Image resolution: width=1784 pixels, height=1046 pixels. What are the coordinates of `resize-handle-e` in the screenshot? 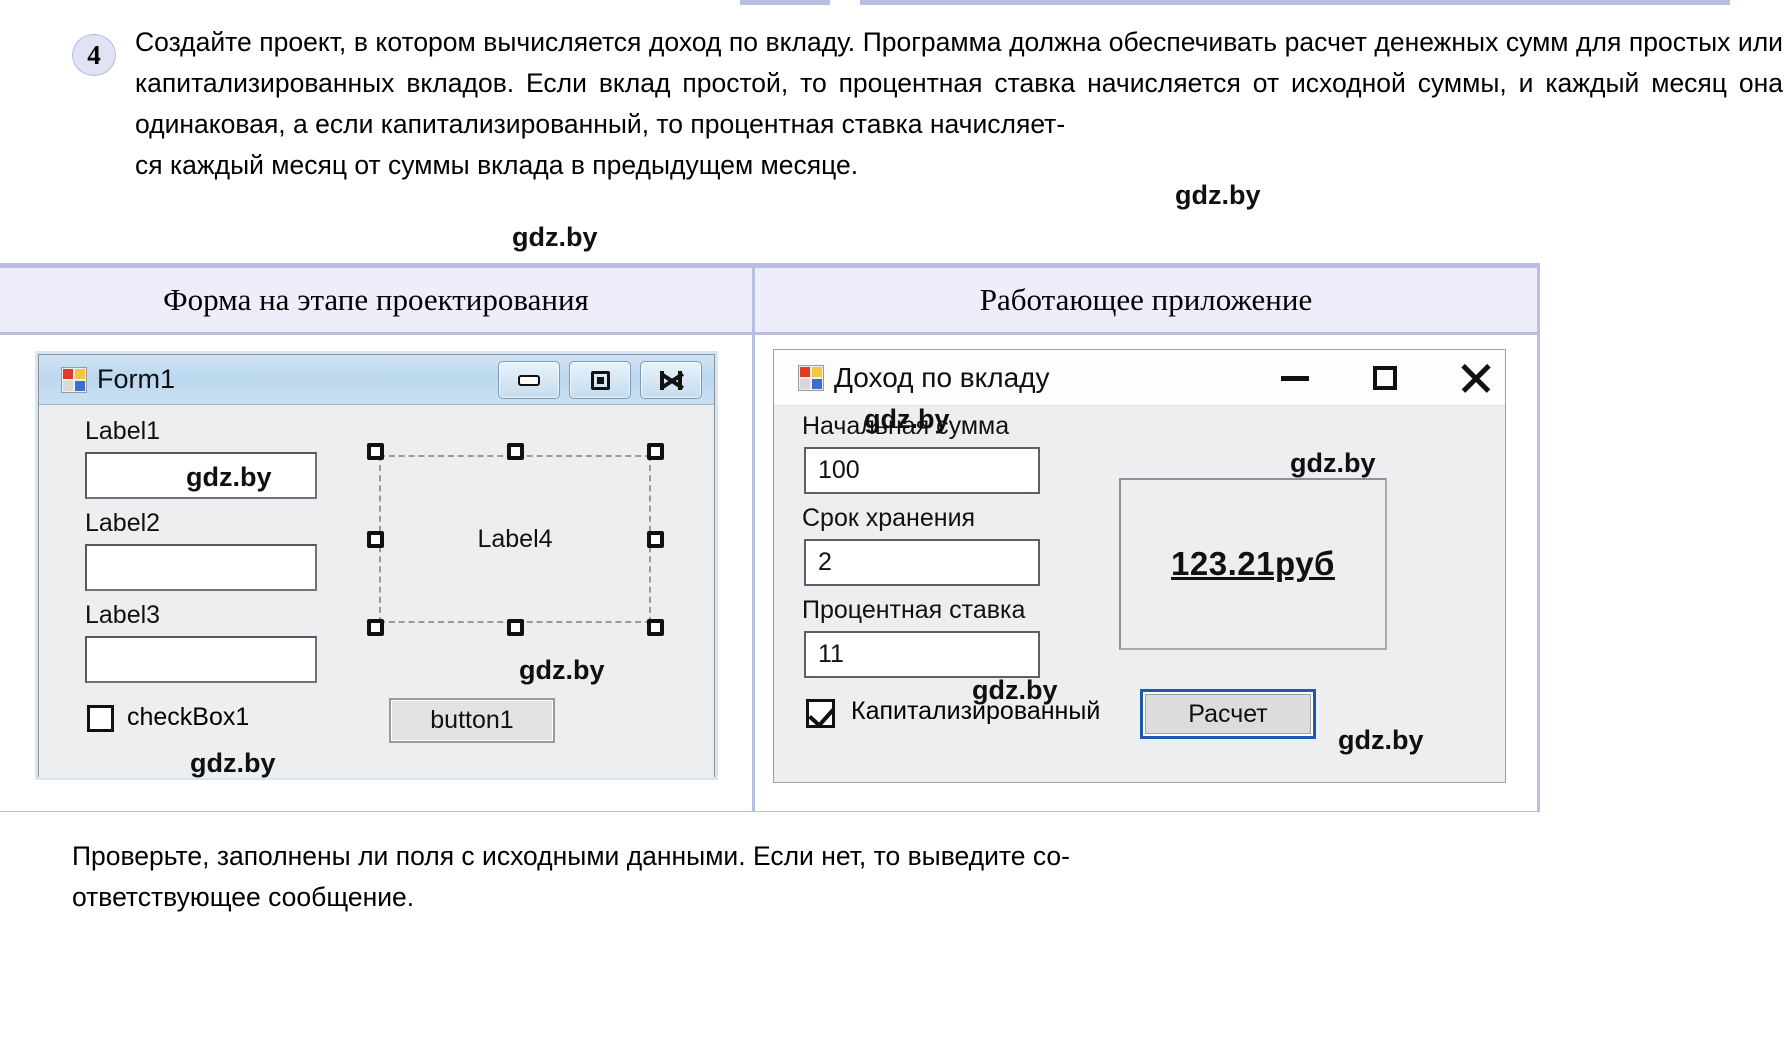 It's located at (655, 539).